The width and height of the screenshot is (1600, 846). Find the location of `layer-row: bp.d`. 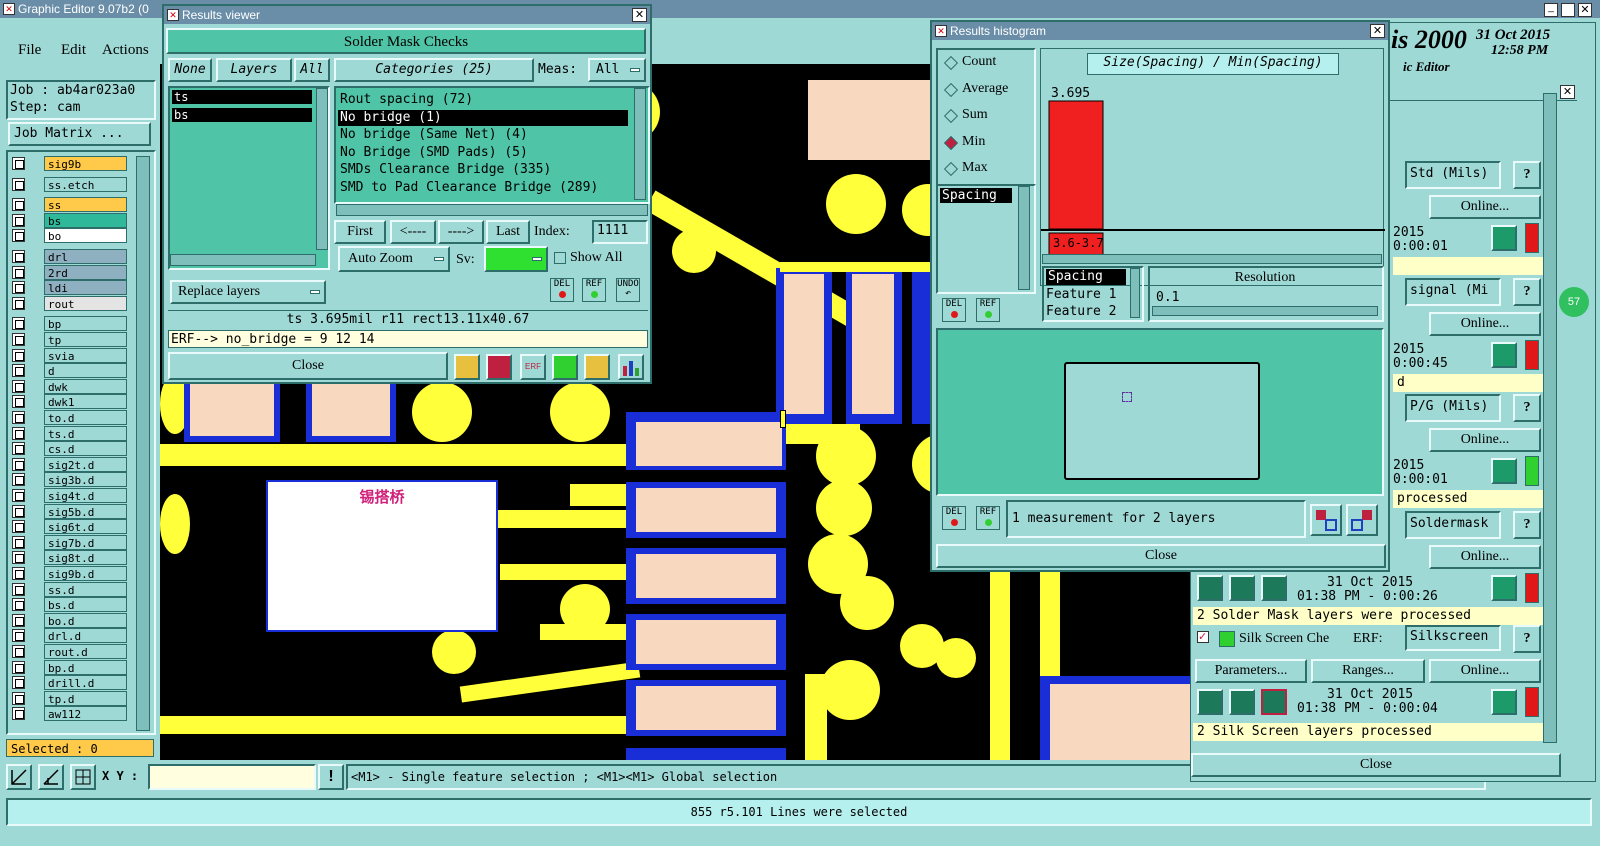

layer-row: bp.d is located at coordinates (69, 667).